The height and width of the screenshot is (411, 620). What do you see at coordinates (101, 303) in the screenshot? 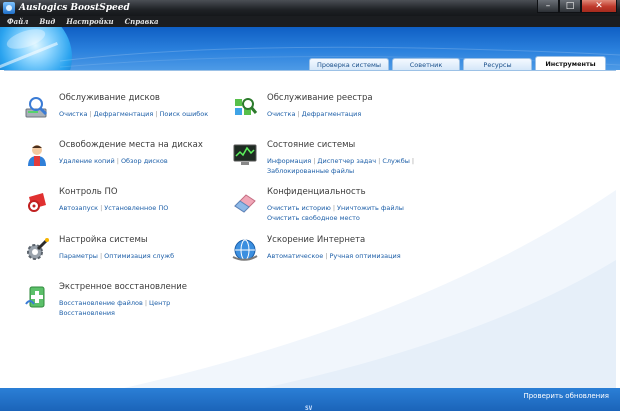
I see `link-file-recovery: Восстановление файлов` at bounding box center [101, 303].